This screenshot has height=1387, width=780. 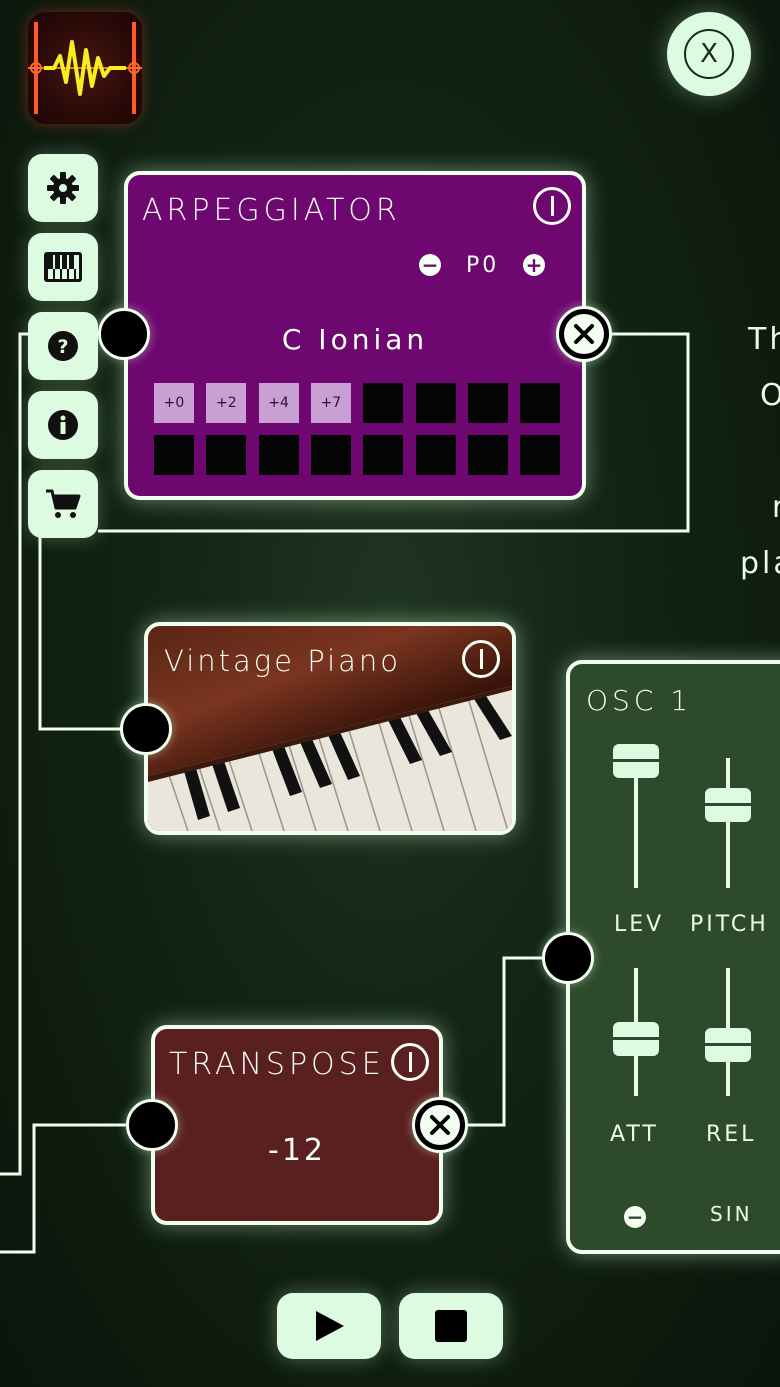 I want to click on piano-keys-icon, so click(x=63, y=267).